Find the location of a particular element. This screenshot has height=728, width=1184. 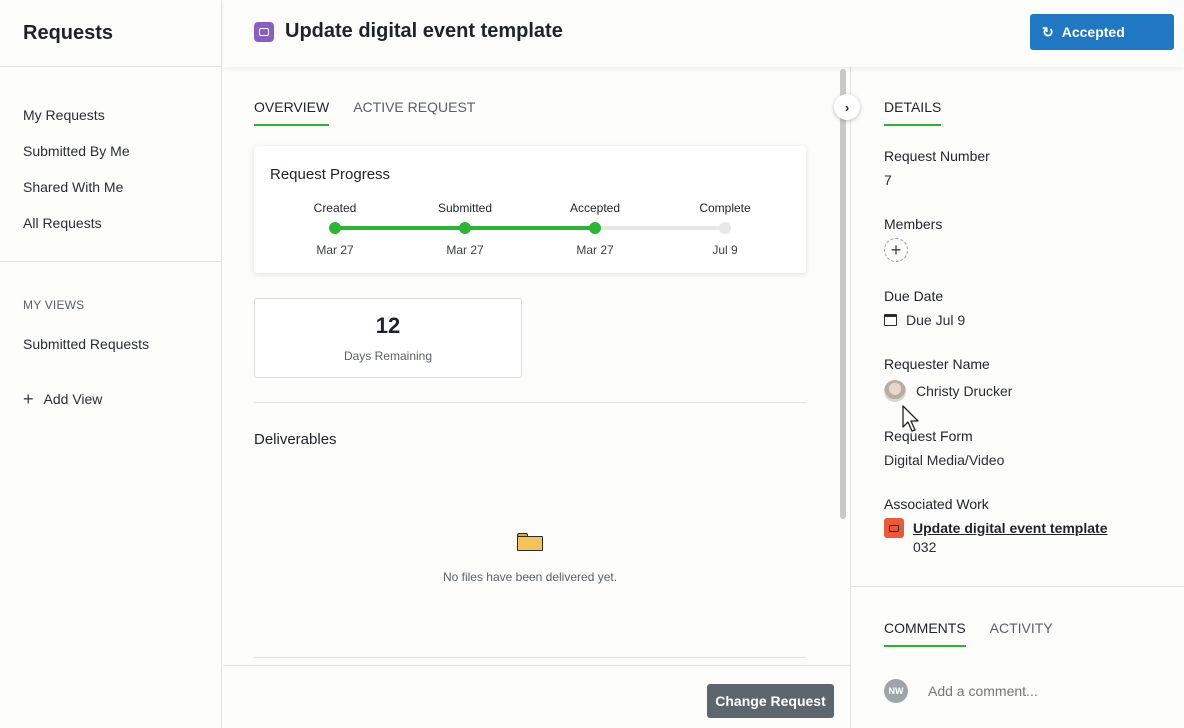

members-label: Members is located at coordinates (913, 224).